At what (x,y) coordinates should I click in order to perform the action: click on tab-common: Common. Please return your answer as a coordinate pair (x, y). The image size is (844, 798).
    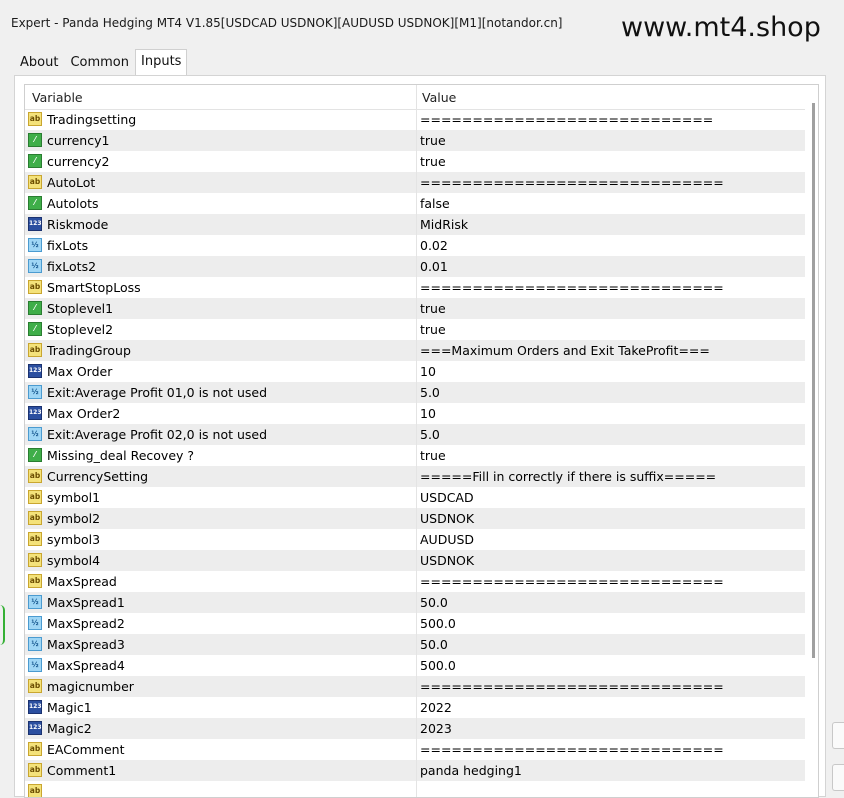
    Looking at the image, I should click on (99, 63).